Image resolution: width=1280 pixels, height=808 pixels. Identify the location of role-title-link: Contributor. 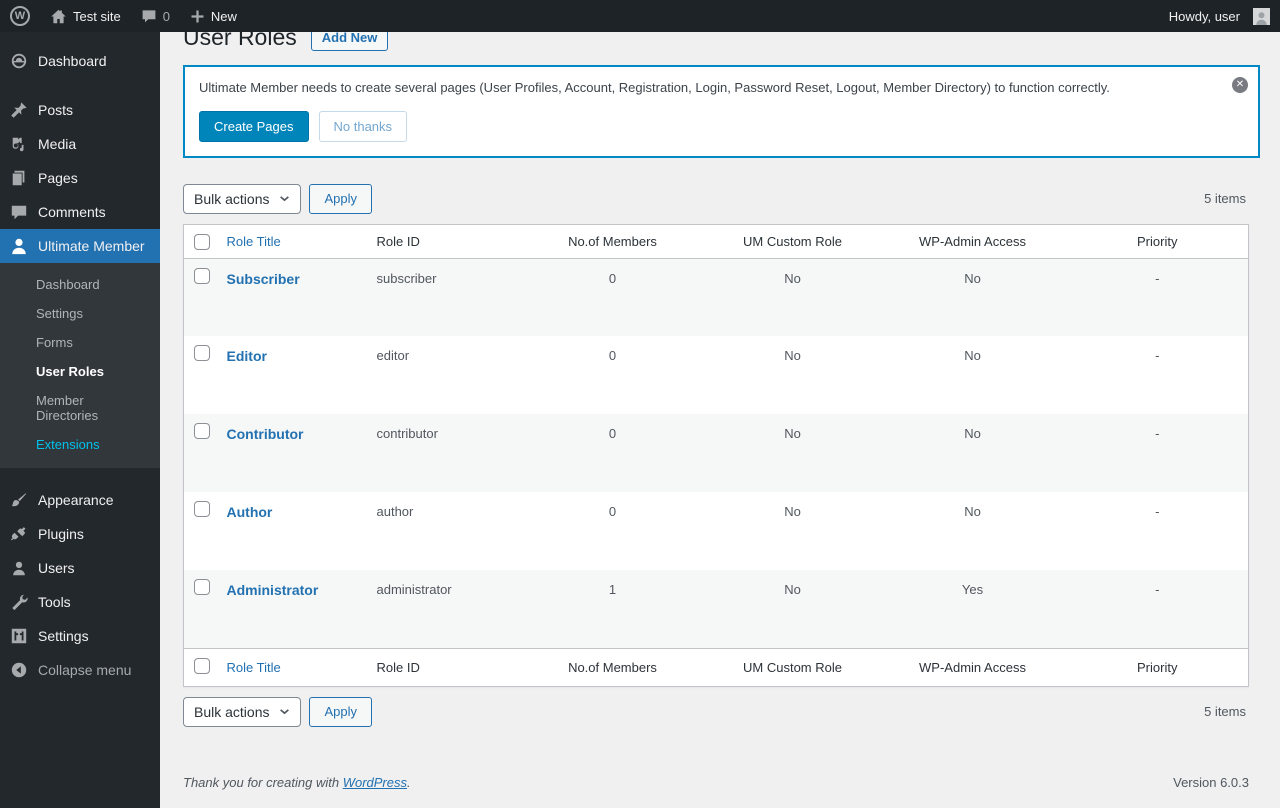
(265, 434).